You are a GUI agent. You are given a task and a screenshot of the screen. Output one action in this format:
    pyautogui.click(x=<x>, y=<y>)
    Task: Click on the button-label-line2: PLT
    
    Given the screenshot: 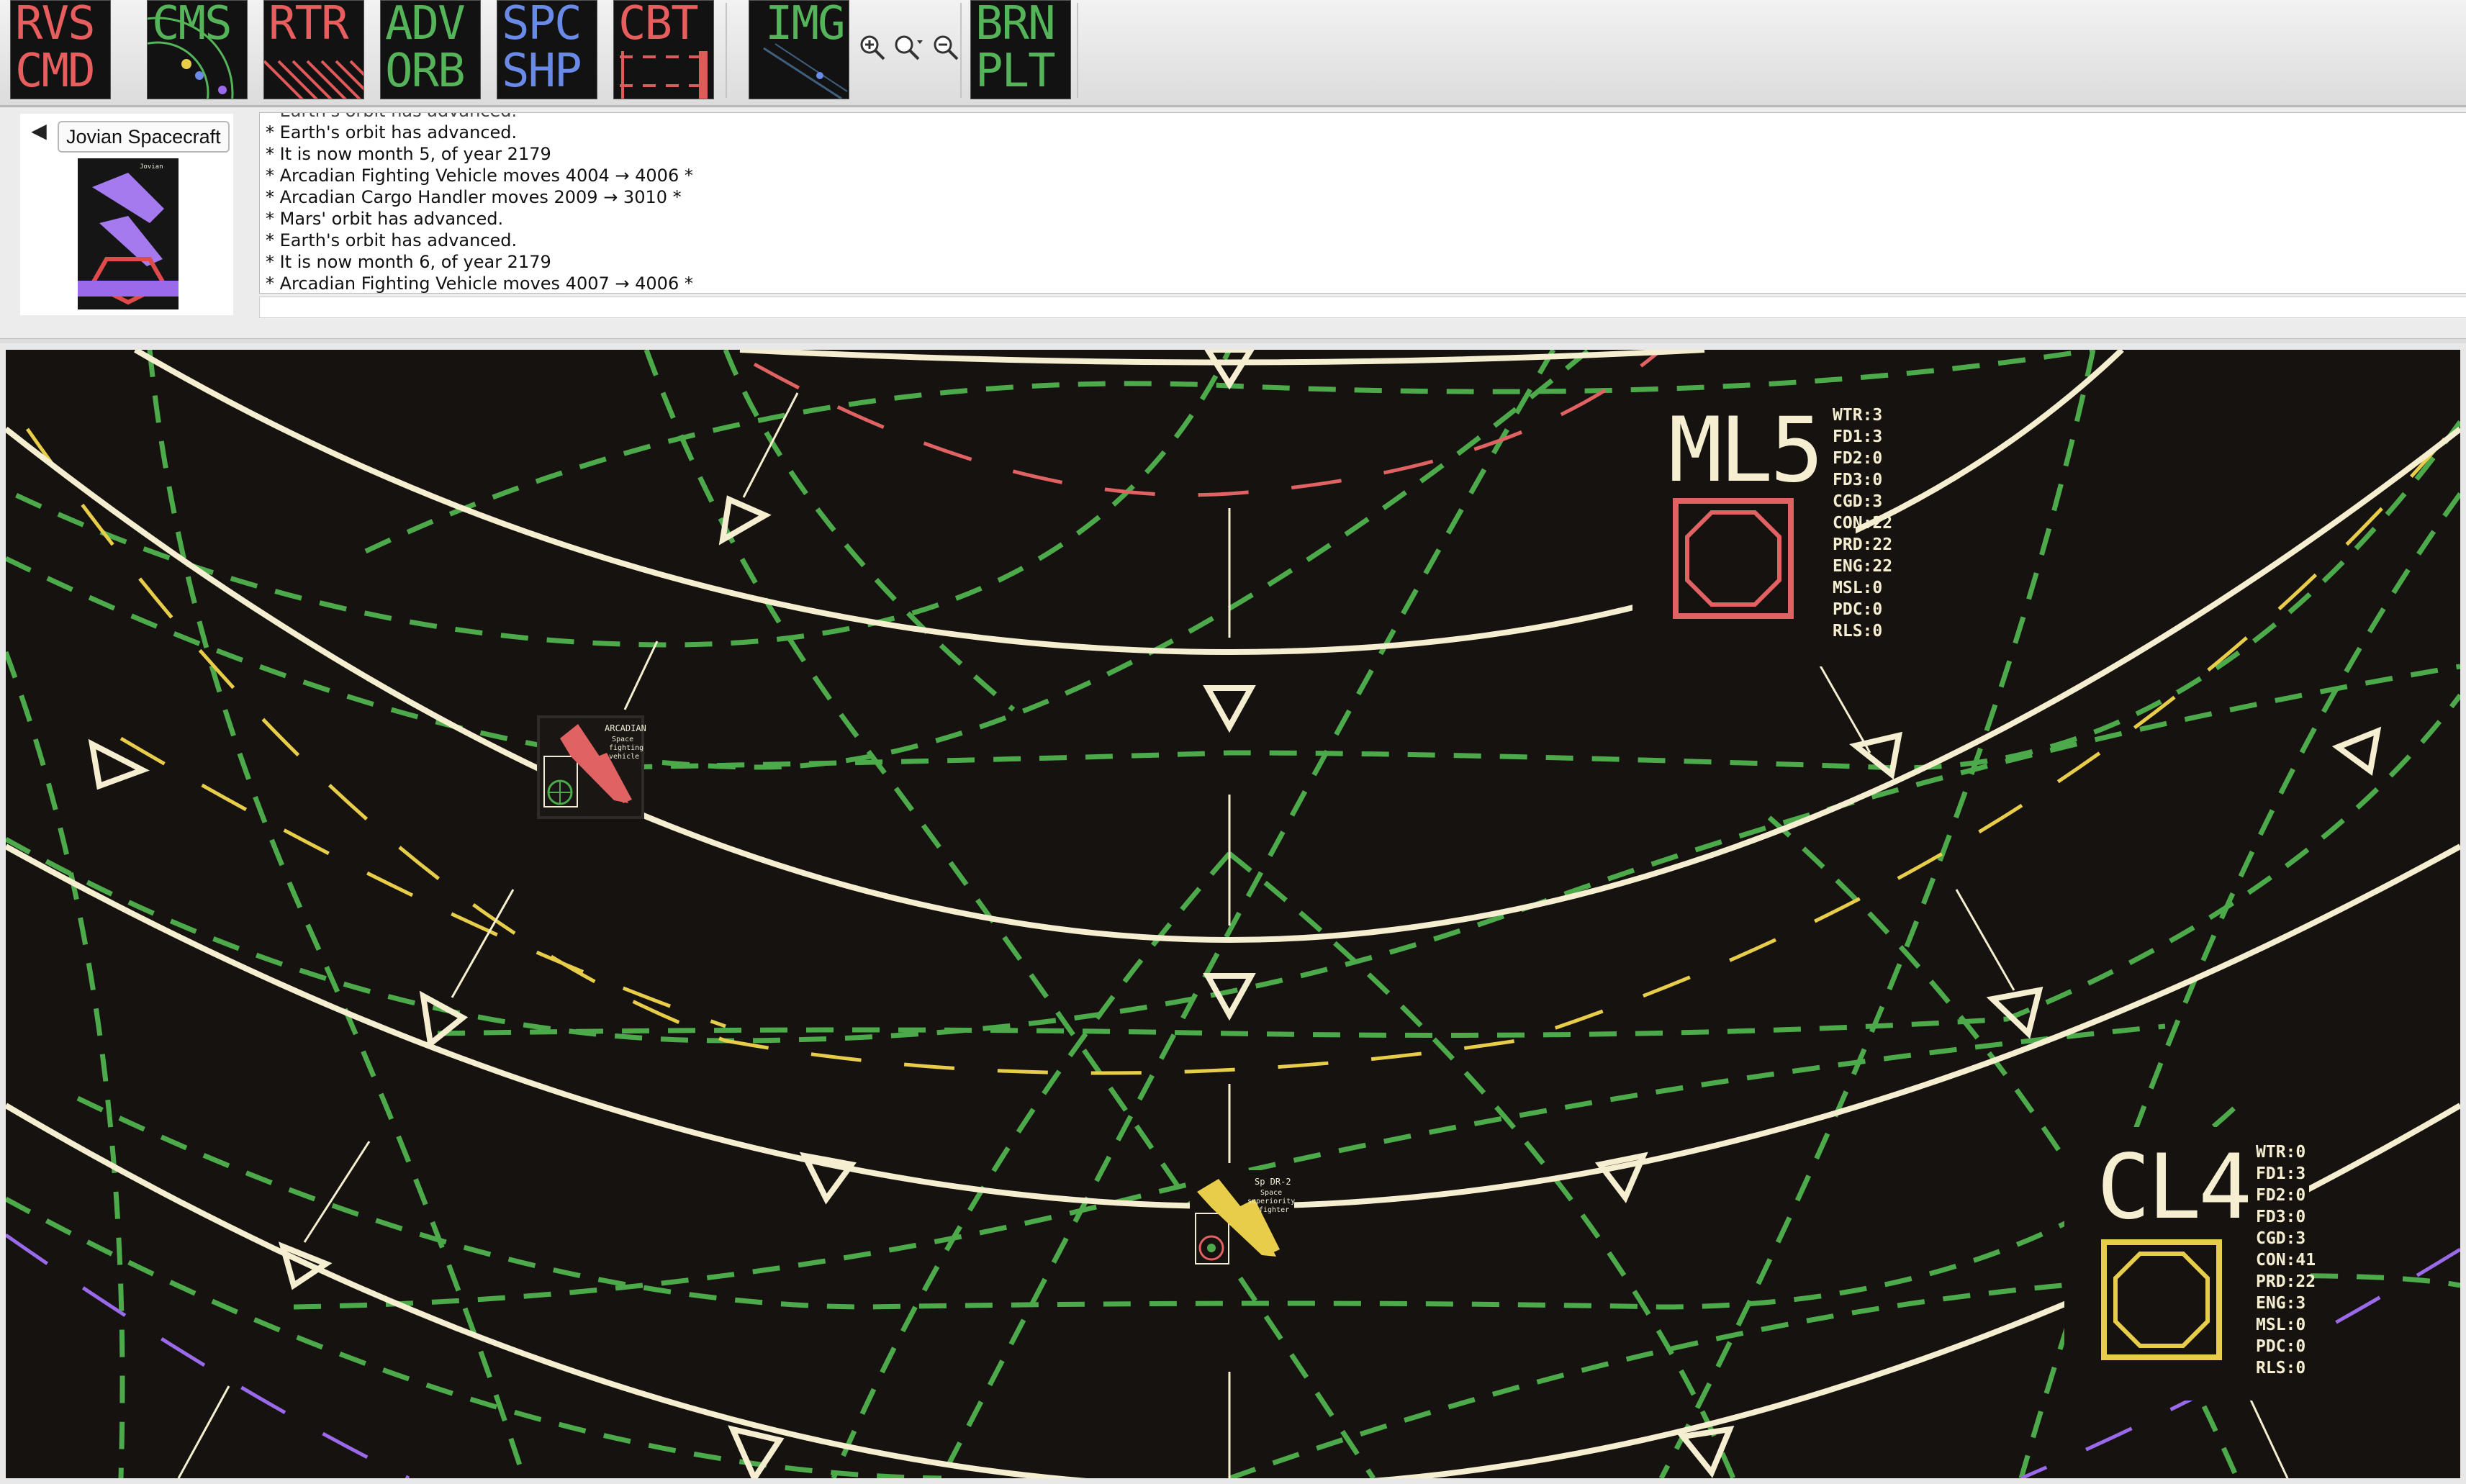 What is the action you would take?
    pyautogui.click(x=1015, y=71)
    